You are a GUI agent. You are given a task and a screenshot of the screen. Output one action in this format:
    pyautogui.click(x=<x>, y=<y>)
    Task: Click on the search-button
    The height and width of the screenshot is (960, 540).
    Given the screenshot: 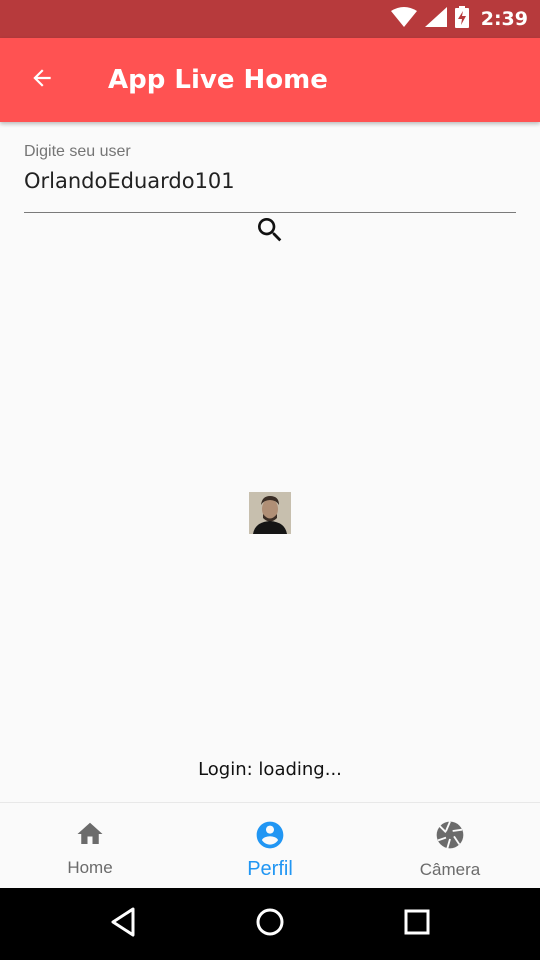 What is the action you would take?
    pyautogui.click(x=270, y=232)
    